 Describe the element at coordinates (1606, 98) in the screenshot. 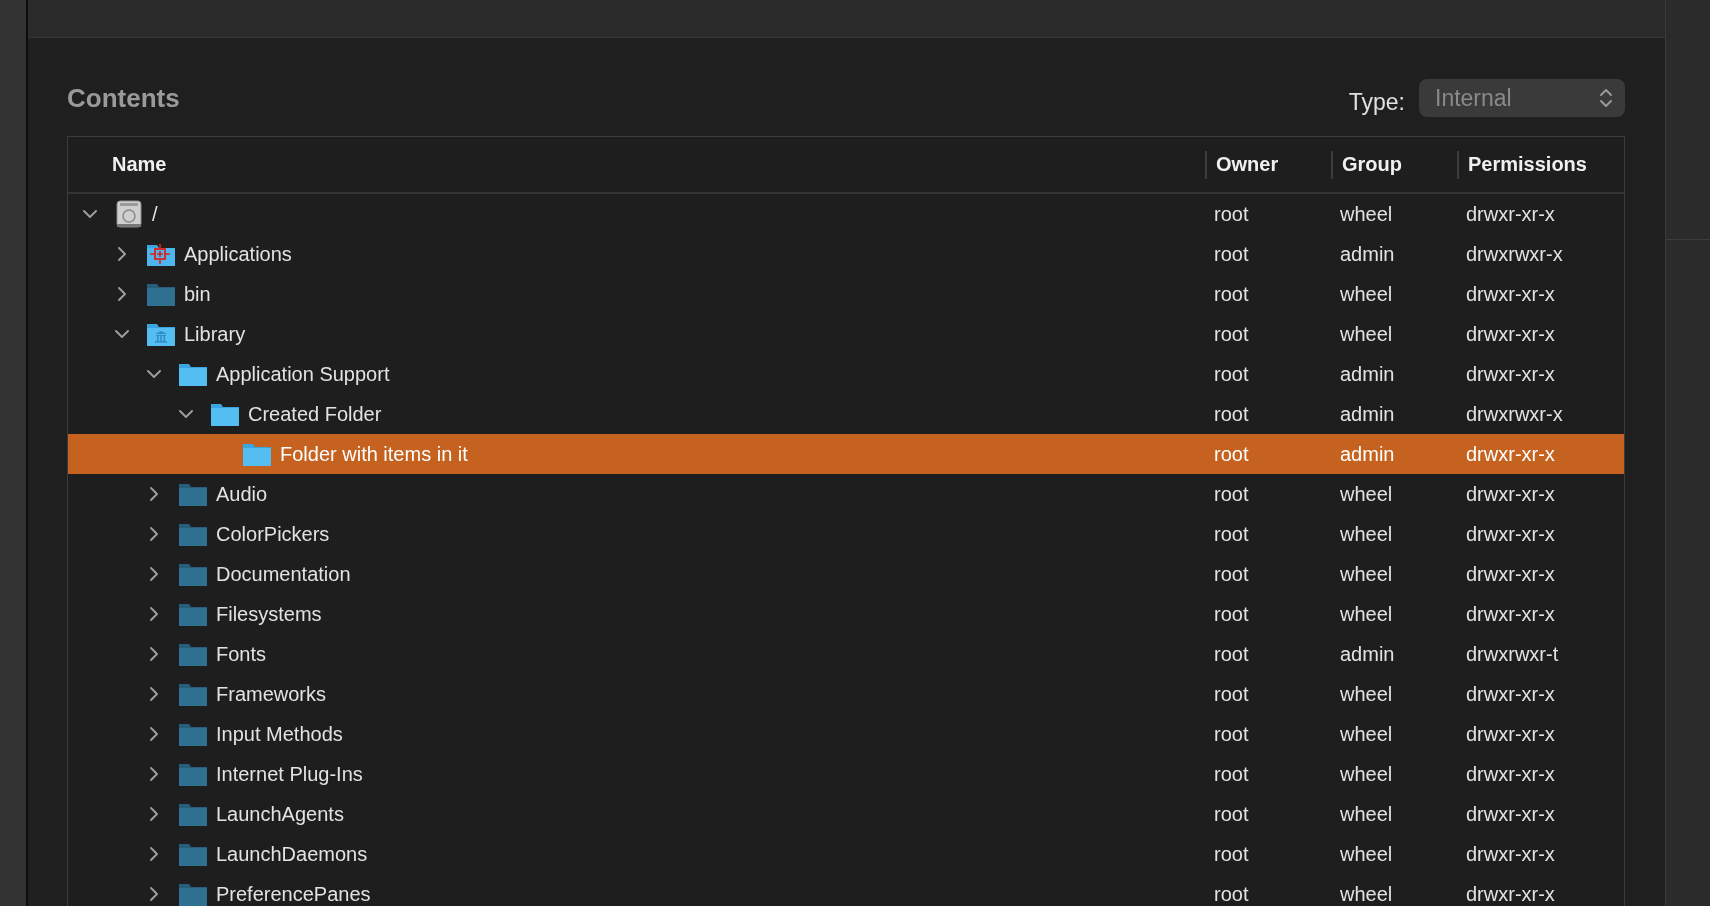

I see `up-down-chevron-icon` at that location.